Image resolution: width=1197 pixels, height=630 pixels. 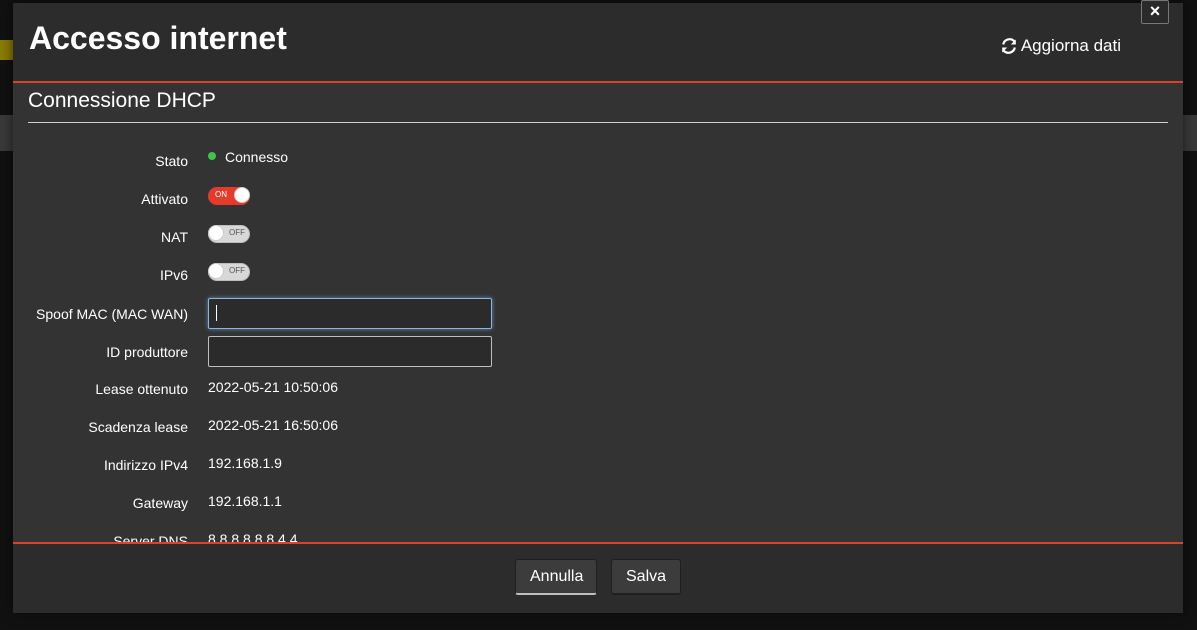 What do you see at coordinates (598, 426) in the screenshot?
I see `row-scadenza-lease: Scadenza lease 2022-05-21 16:50:06` at bounding box center [598, 426].